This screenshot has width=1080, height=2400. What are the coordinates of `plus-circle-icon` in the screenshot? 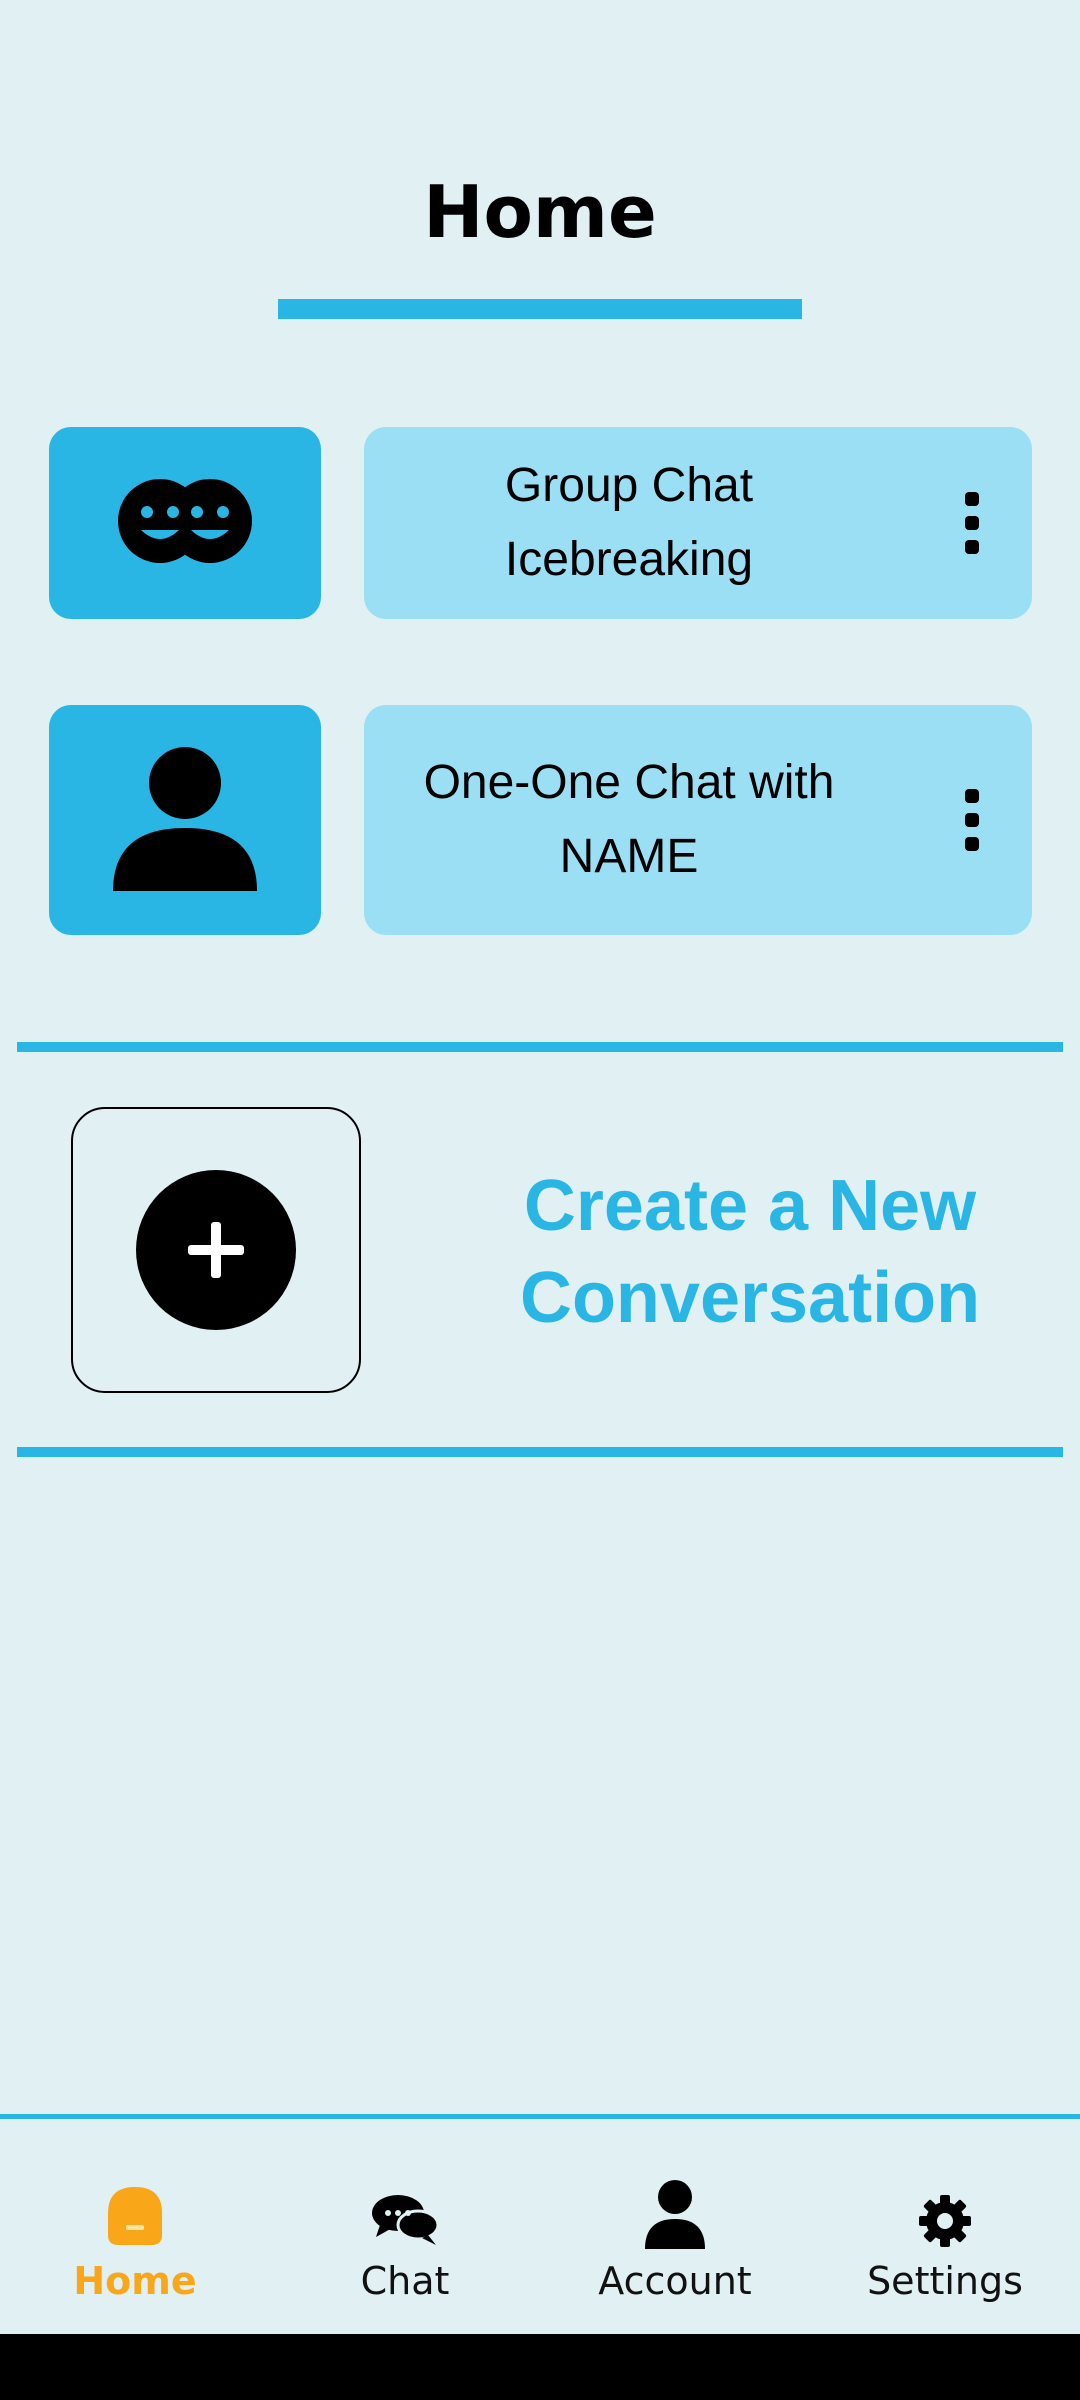 It's located at (216, 1250).